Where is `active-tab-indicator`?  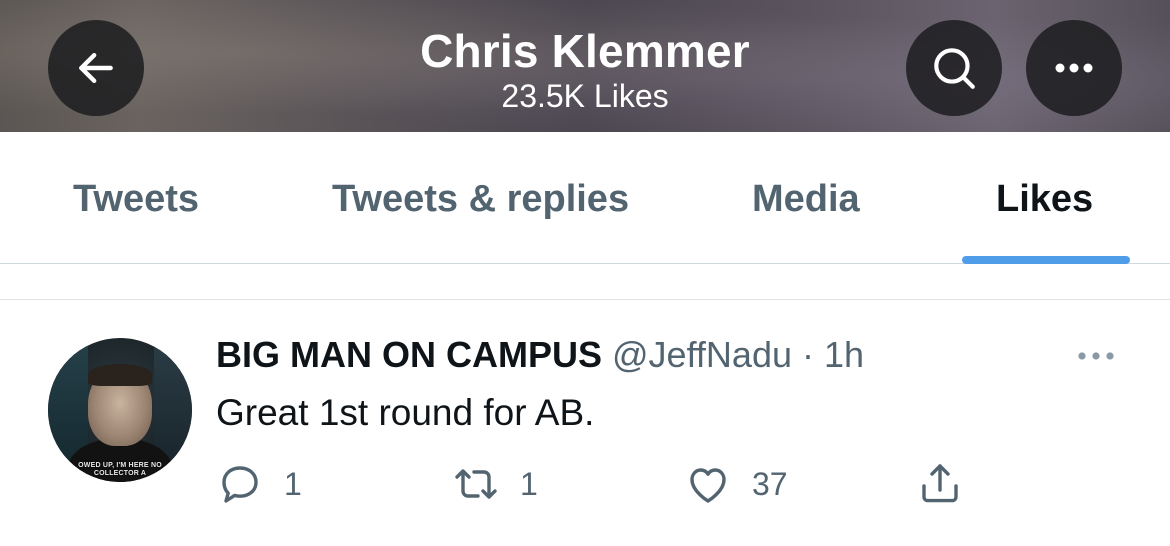
active-tab-indicator is located at coordinates (1046, 260).